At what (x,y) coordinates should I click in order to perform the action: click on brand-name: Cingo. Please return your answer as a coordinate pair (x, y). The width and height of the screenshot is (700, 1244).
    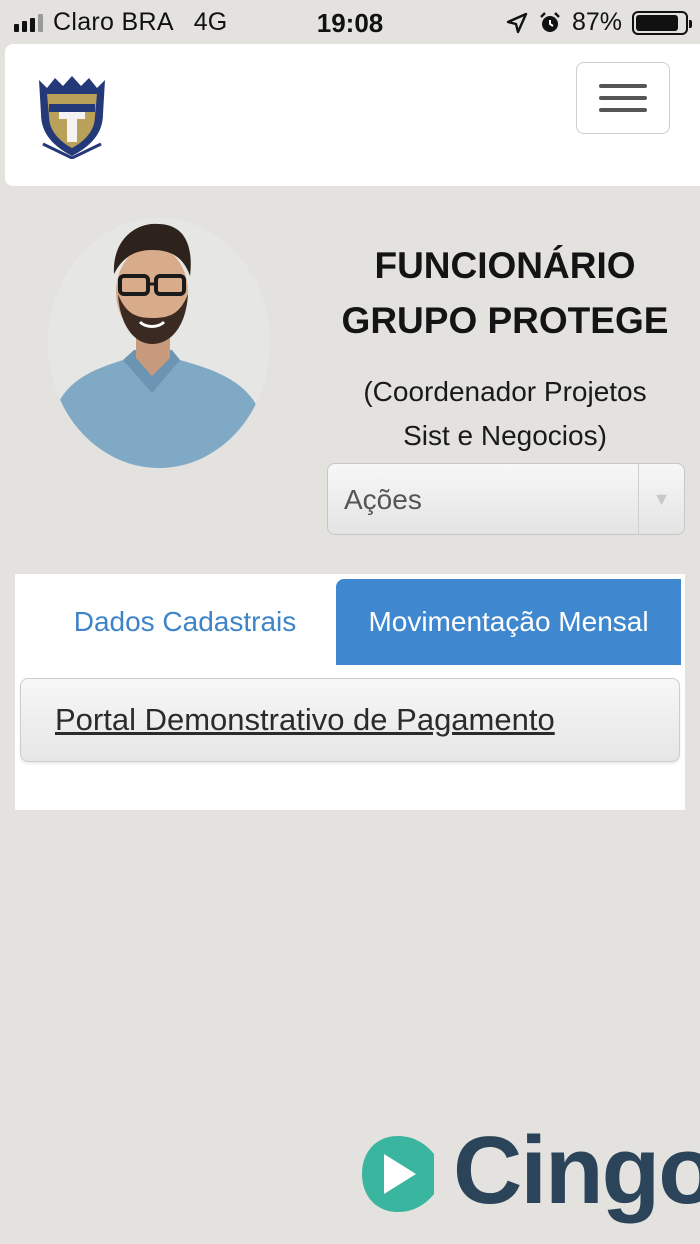
    Looking at the image, I should click on (576, 1170).